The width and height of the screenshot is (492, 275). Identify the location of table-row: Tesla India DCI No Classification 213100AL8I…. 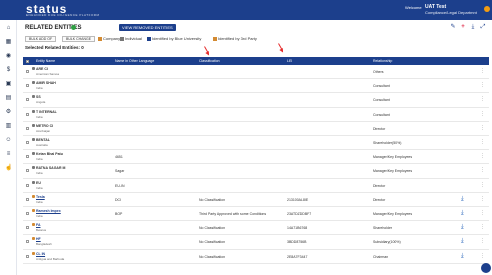
(256, 200).